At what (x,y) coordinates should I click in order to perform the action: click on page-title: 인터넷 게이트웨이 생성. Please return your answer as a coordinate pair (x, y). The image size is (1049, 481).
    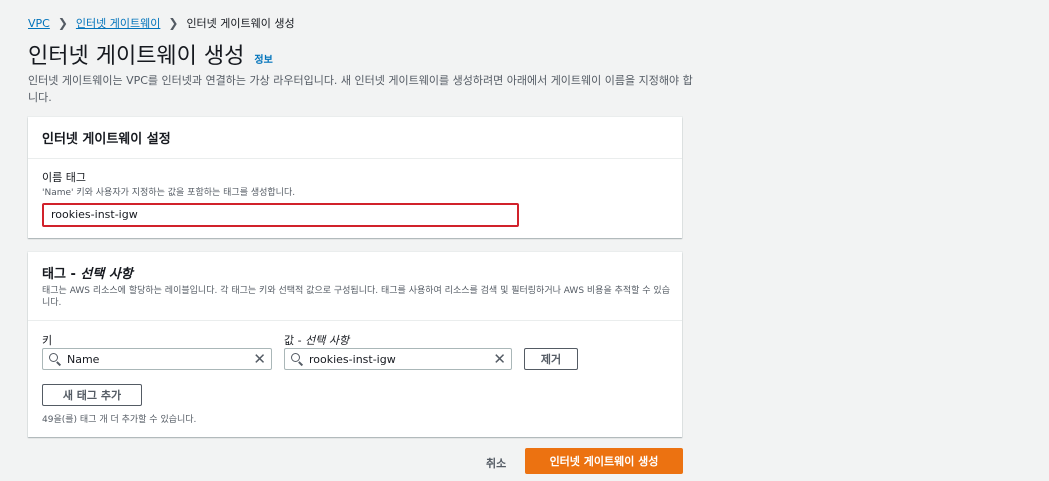
    Looking at the image, I should click on (136, 56).